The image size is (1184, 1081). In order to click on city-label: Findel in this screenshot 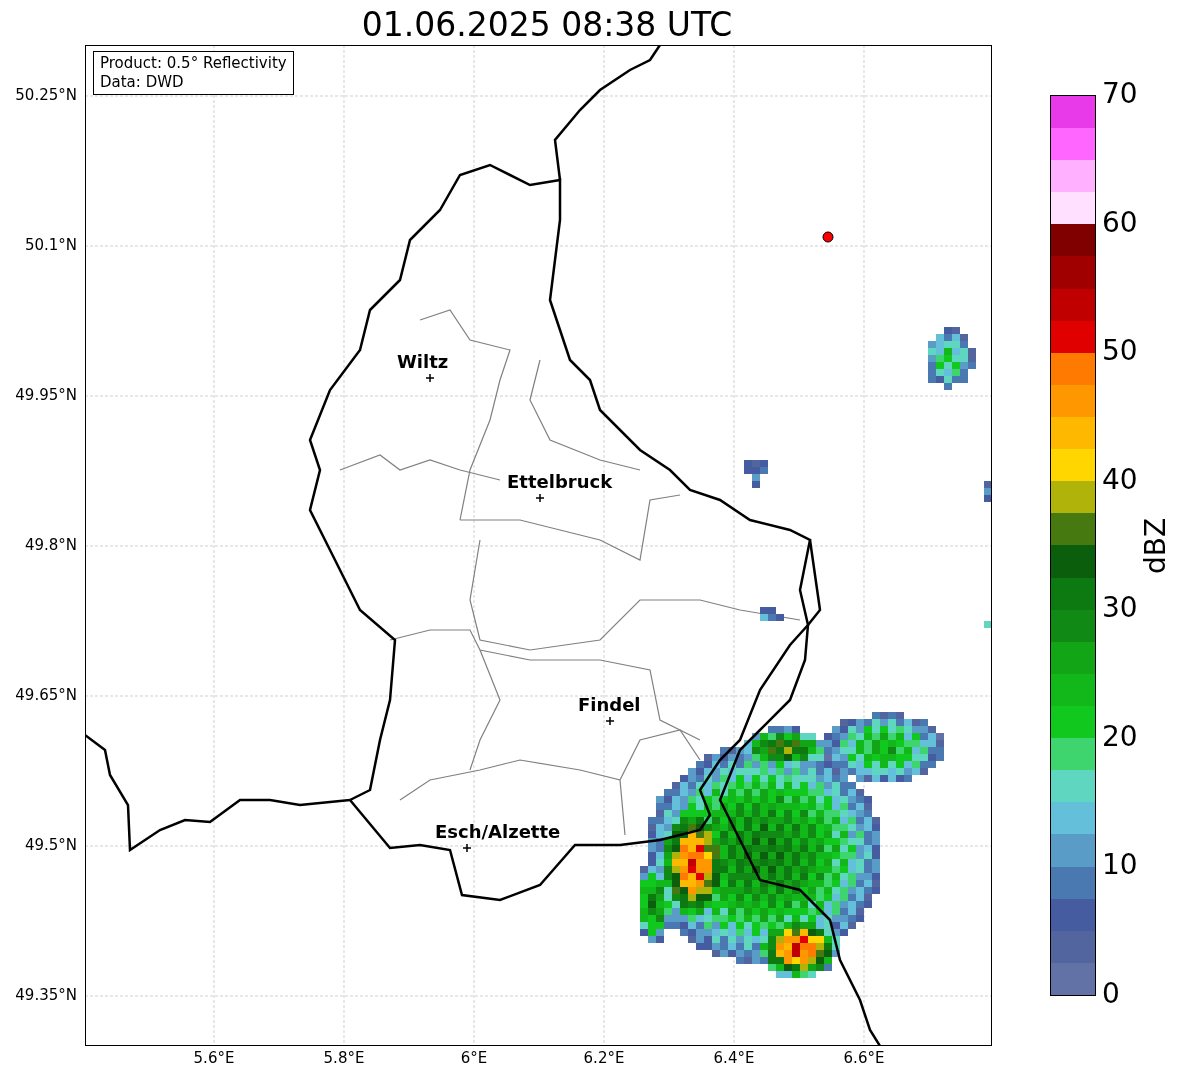, I will do `click(609, 705)`.